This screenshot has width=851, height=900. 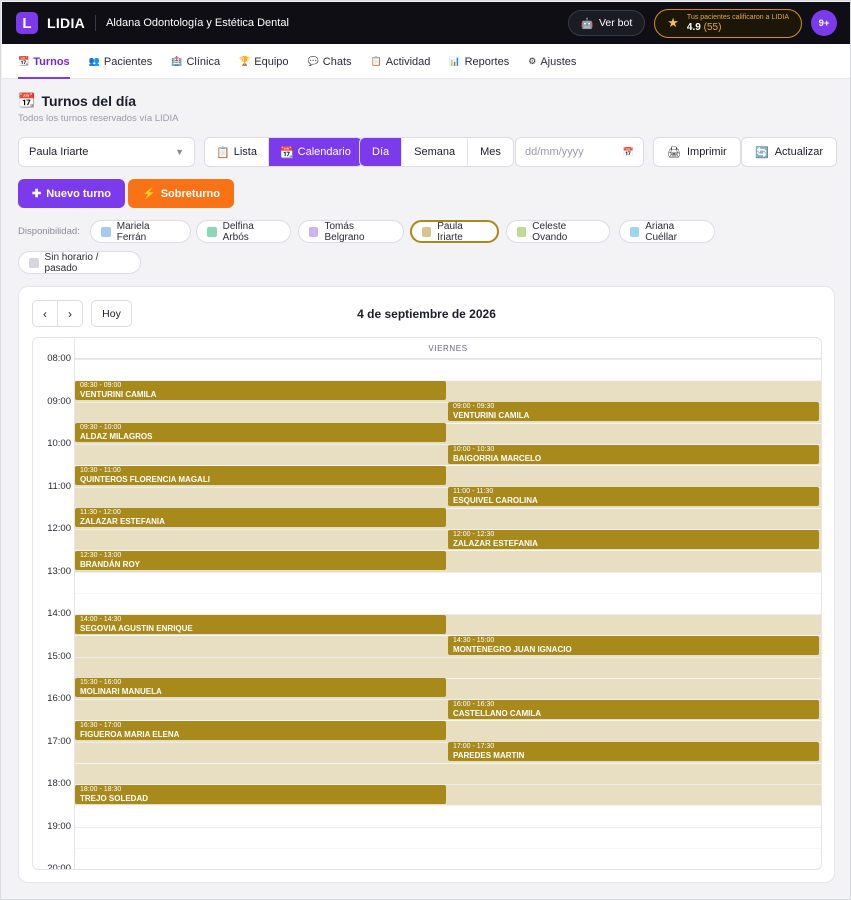 What do you see at coordinates (98, 118) in the screenshot?
I see `page-subtitle: Todos los turnos reservados vía LIDIA` at bounding box center [98, 118].